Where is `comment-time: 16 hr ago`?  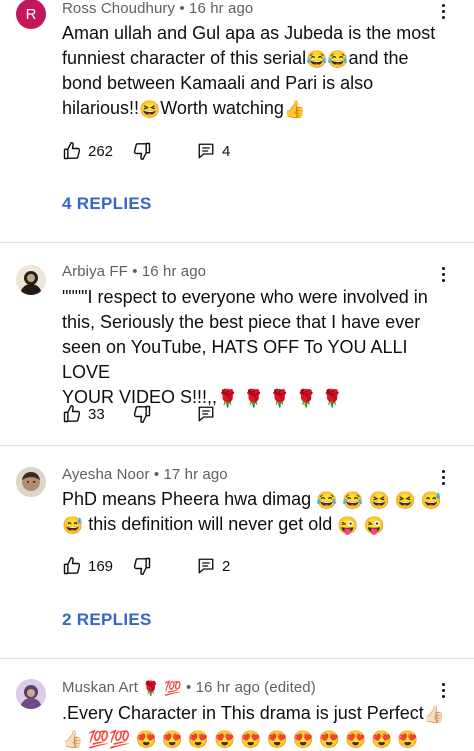
comment-time: 16 hr ago is located at coordinates (174, 271).